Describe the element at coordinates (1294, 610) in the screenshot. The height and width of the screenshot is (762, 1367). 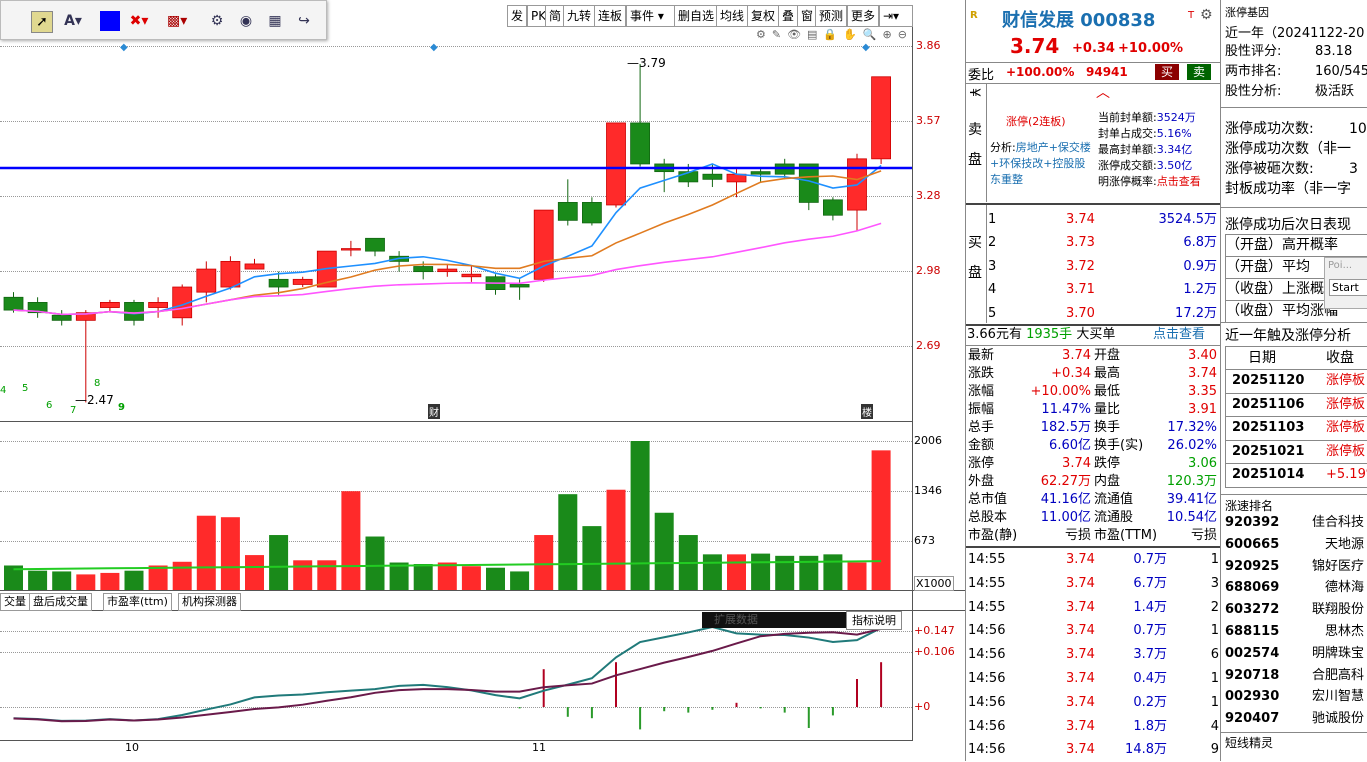
I see `rank-row: 603272 联翔股份` at that location.